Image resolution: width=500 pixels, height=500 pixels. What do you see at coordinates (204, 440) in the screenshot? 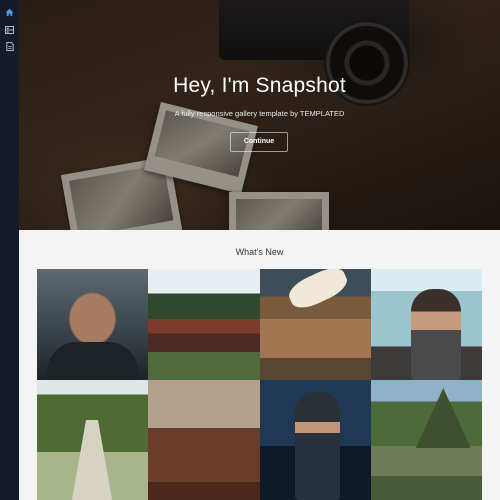
I see `gallery-item-leather-bag` at bounding box center [204, 440].